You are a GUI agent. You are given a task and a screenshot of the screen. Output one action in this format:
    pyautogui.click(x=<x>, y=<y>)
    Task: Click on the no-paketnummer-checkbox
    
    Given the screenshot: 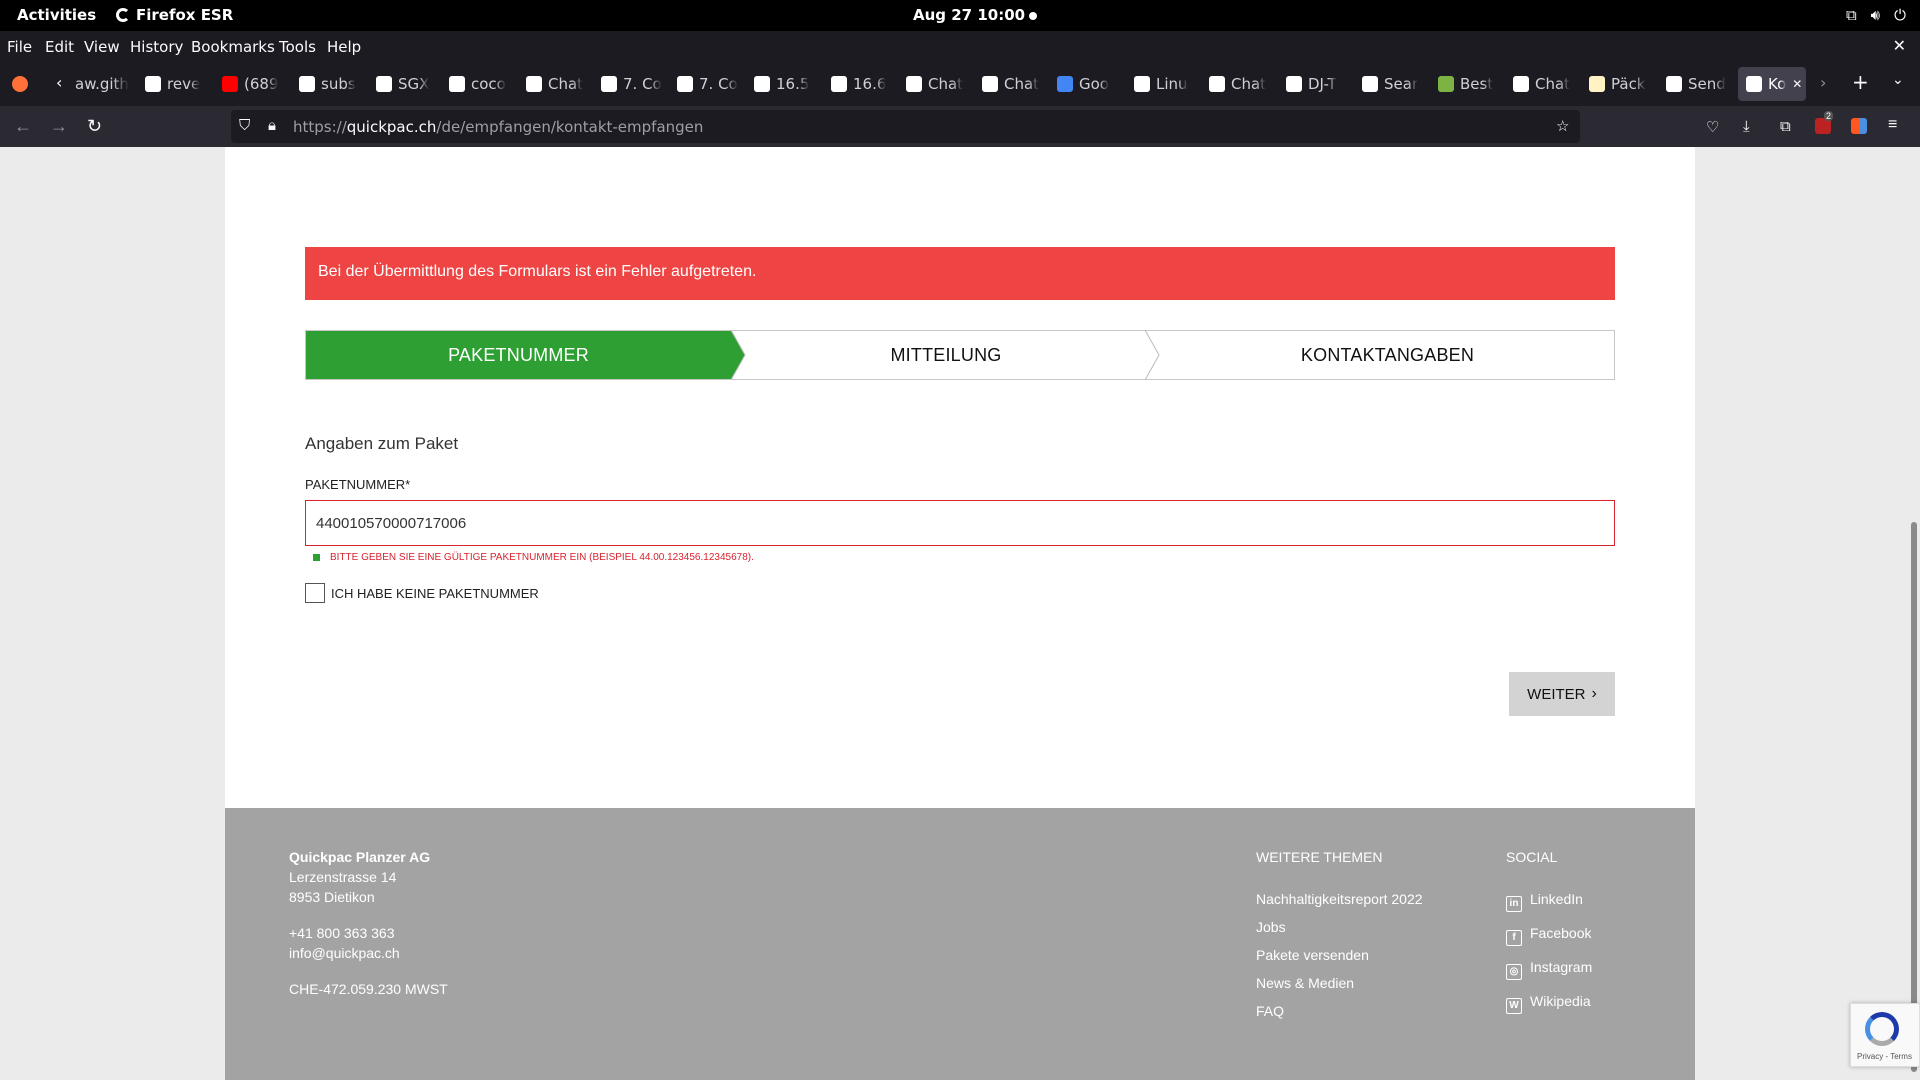 What is the action you would take?
    pyautogui.click(x=315, y=593)
    